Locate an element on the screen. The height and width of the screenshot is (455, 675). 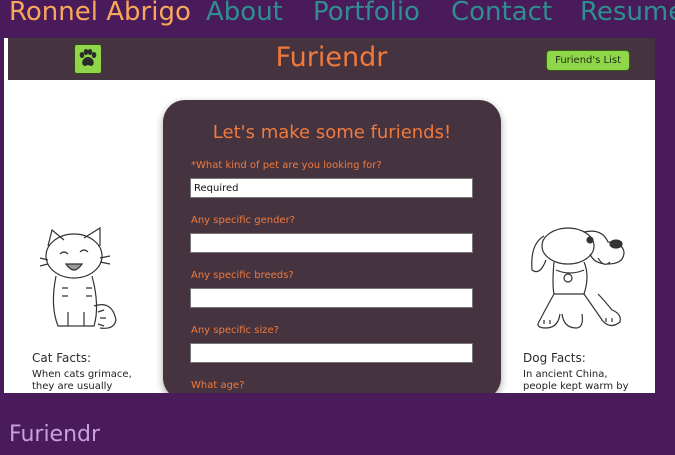
pet-type-label: *What kind of pet are you looking for? is located at coordinates (286, 165).